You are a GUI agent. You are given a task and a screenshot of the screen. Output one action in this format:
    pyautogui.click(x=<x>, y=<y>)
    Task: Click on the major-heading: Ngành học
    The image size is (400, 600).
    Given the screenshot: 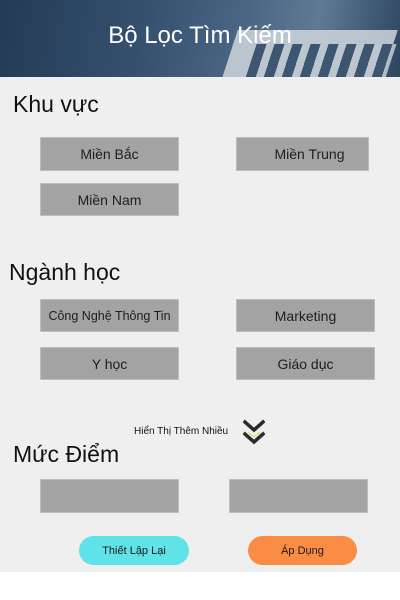 What is the action you would take?
    pyautogui.click(x=65, y=272)
    